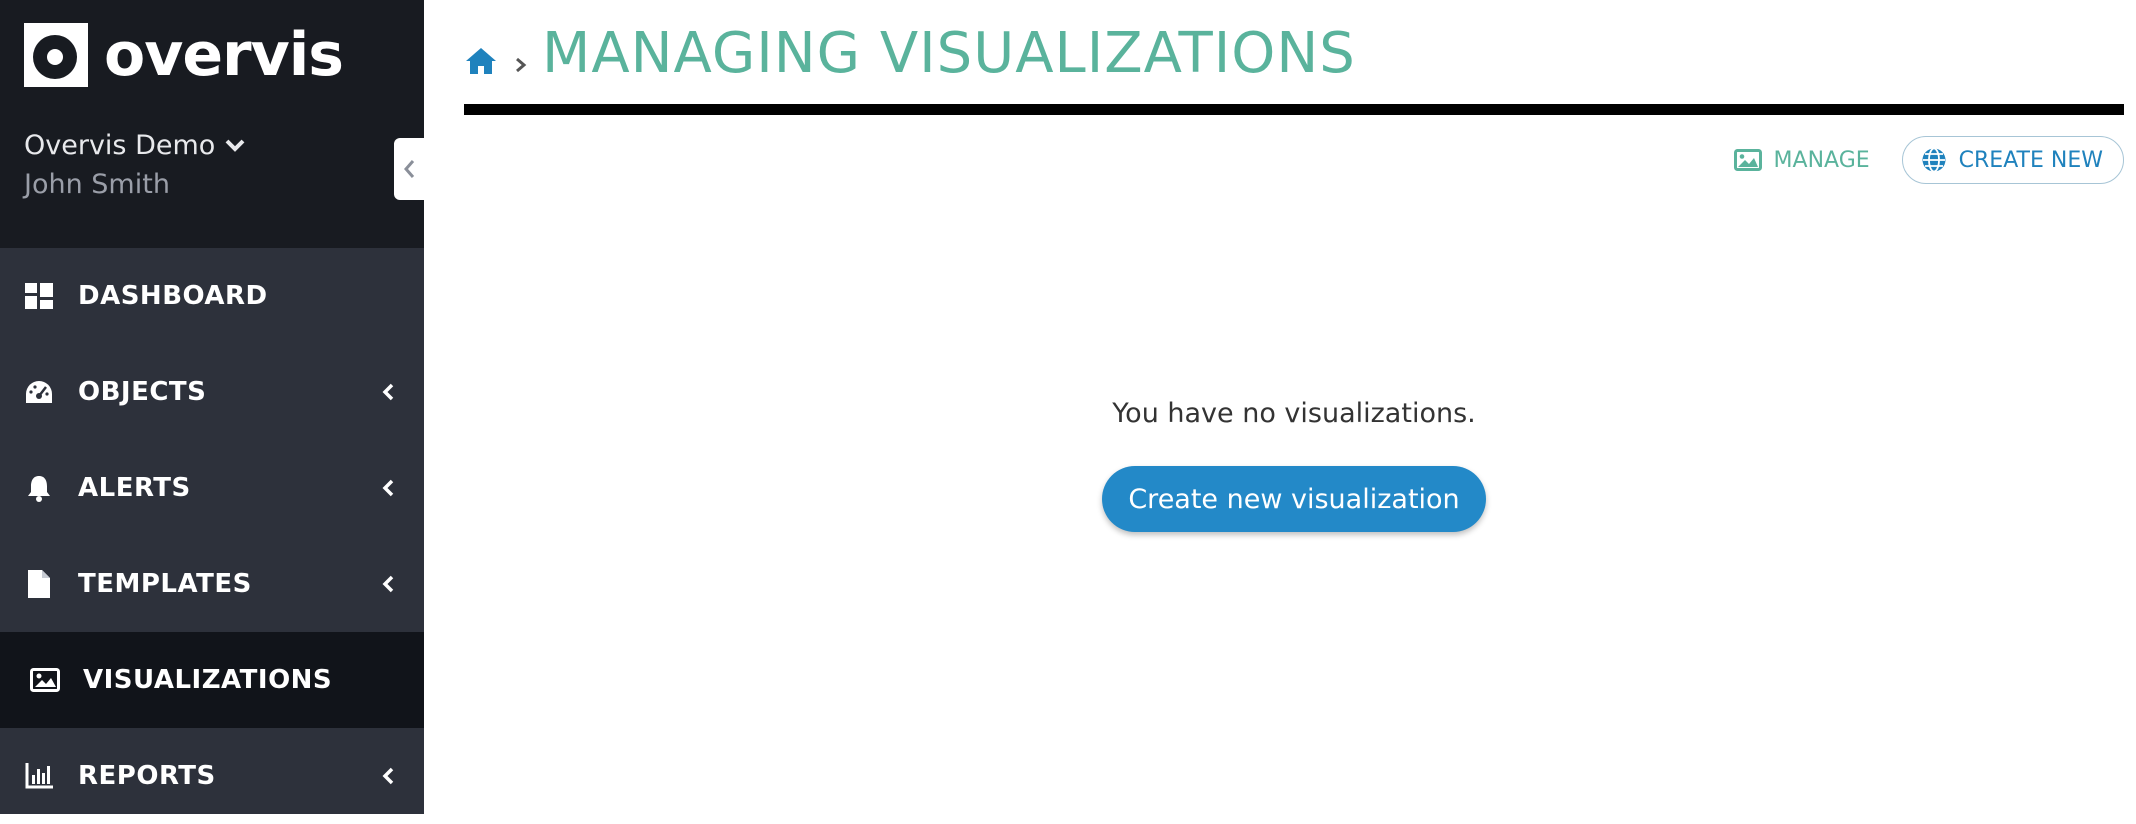 The width and height of the screenshot is (2136, 824). Describe the element at coordinates (1294, 499) in the screenshot. I see `create-visualization-button: Create new visualization` at that location.